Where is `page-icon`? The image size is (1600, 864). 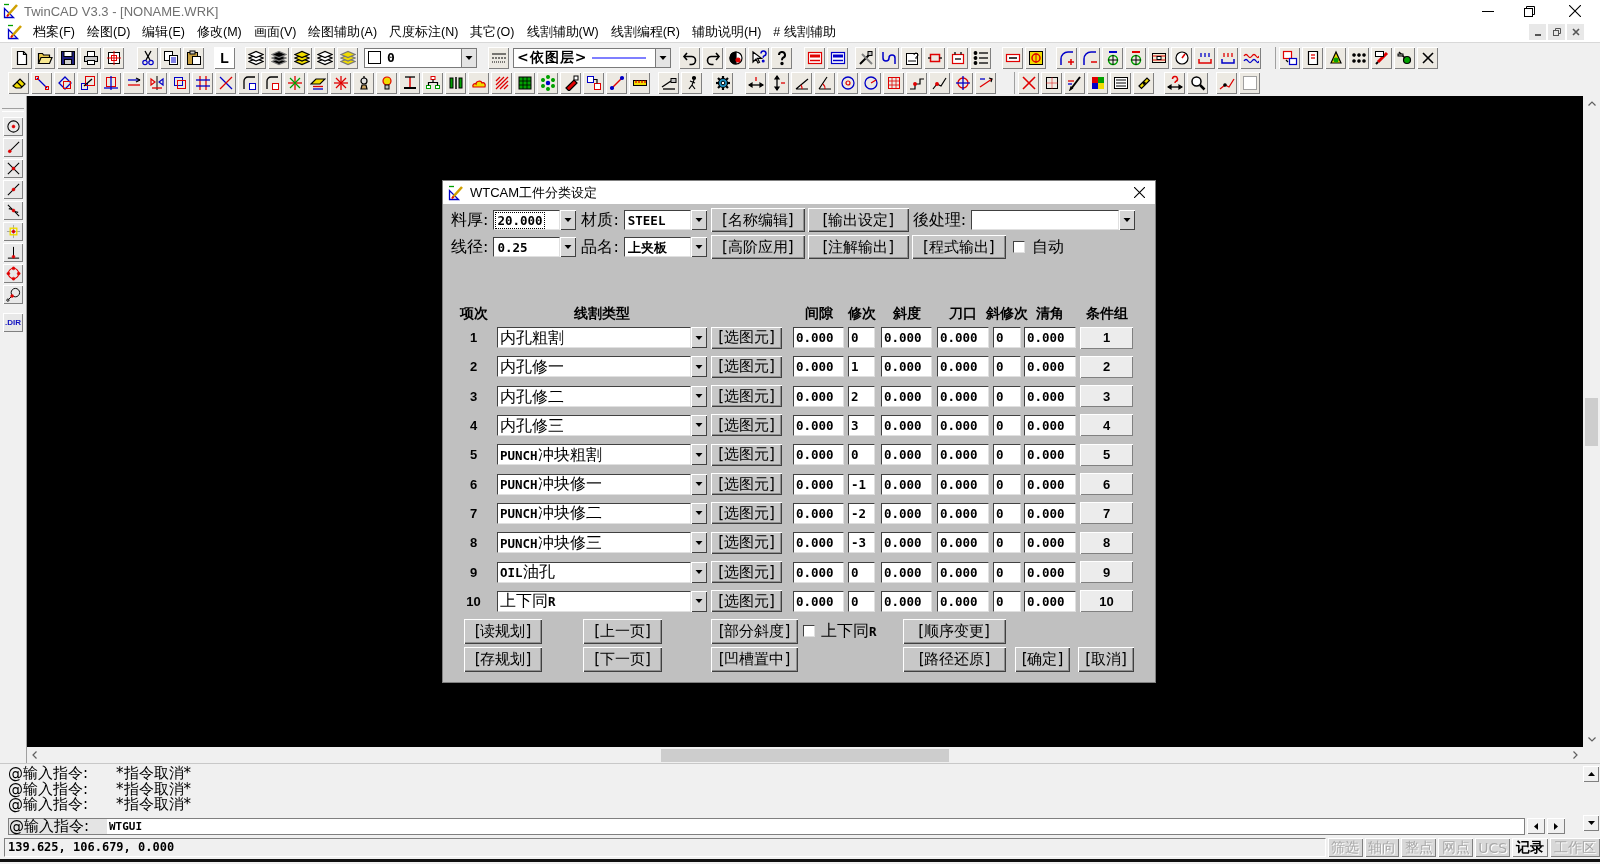 page-icon is located at coordinates (1312, 57).